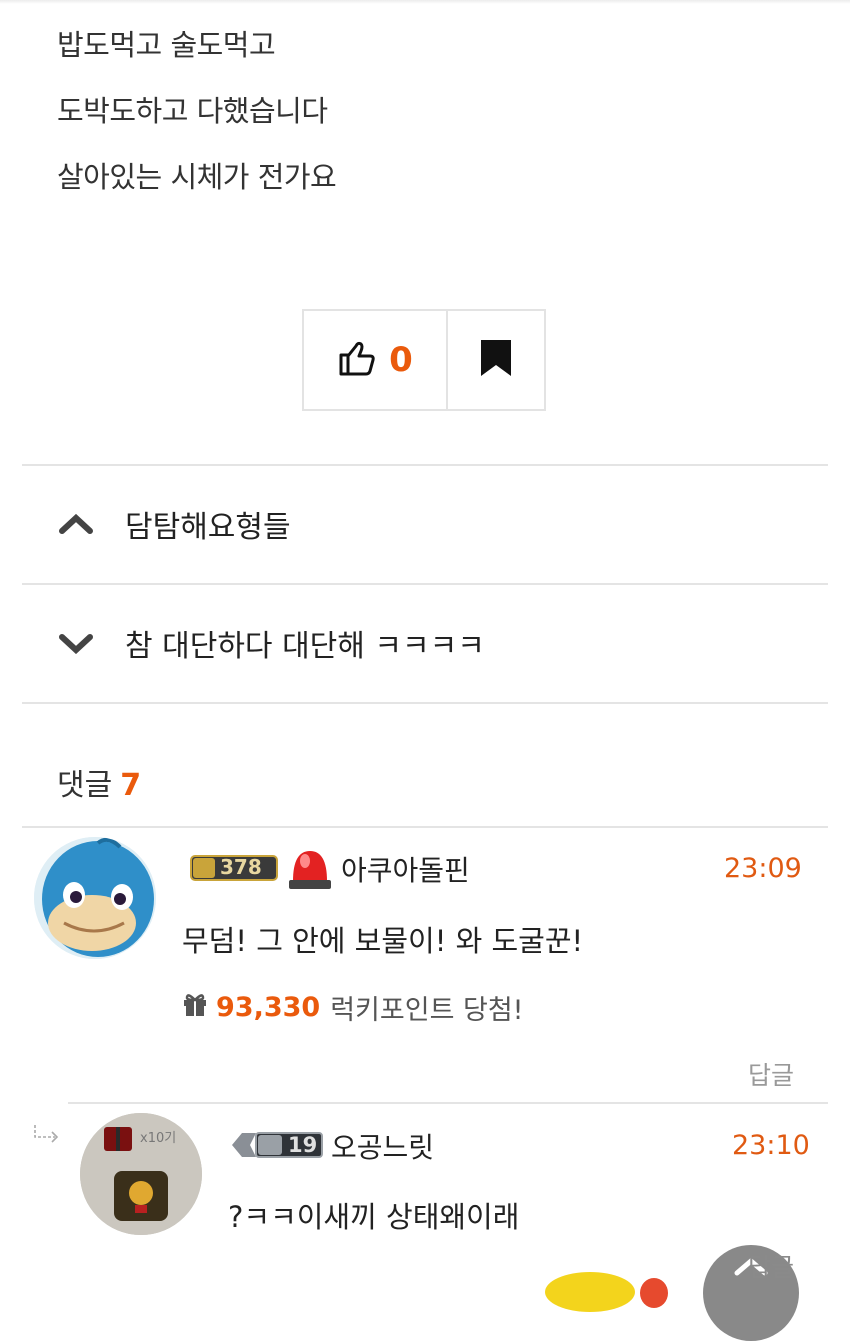 This screenshot has height=1341, width=850. I want to click on post-line-3: 살아있는 시체가 전가요, so click(197, 177).